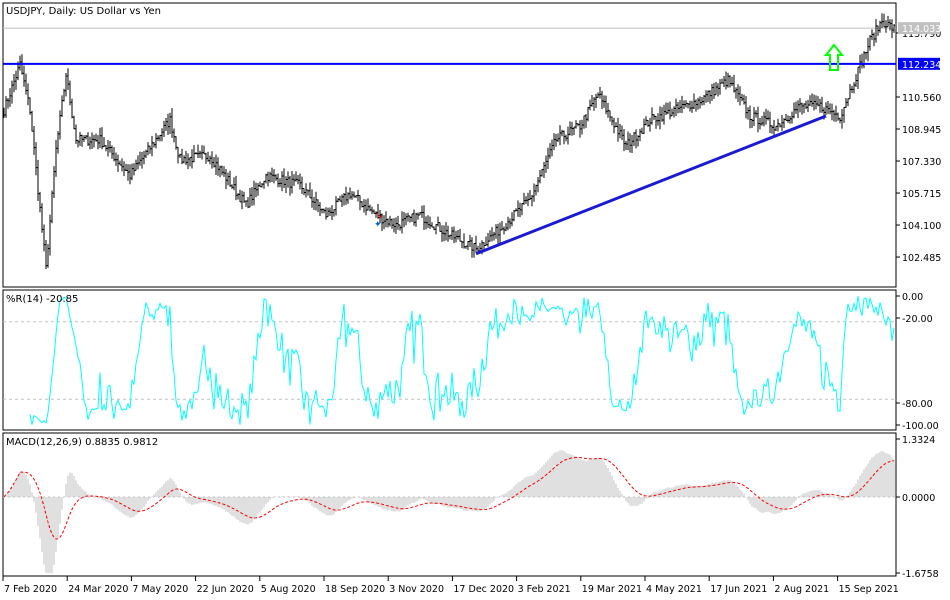 The width and height of the screenshot is (950, 600). What do you see at coordinates (42, 299) in the screenshot?
I see `wpr-label: %R(14) -20.85` at bounding box center [42, 299].